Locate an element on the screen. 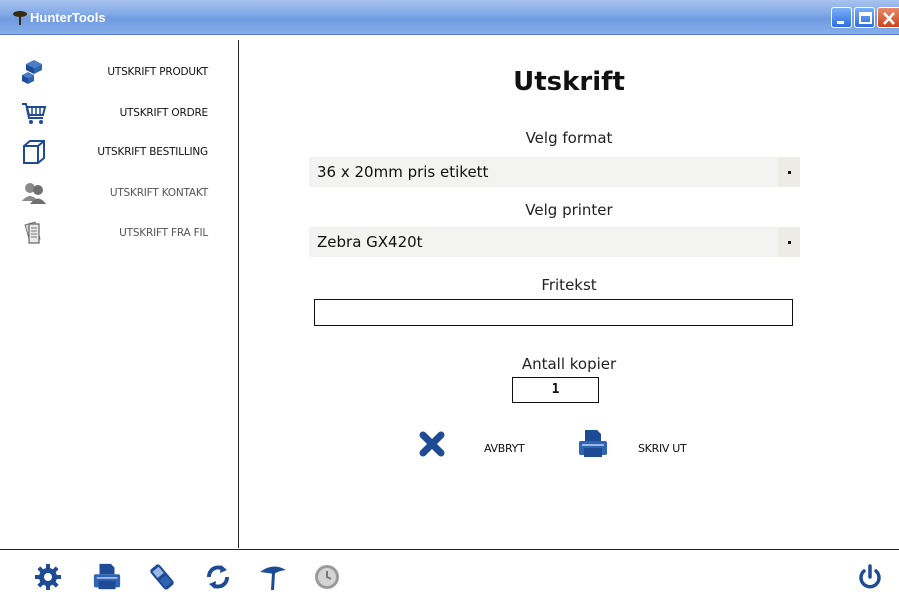 The image size is (899, 603). toolbar-divider is located at coordinates (449, 549).